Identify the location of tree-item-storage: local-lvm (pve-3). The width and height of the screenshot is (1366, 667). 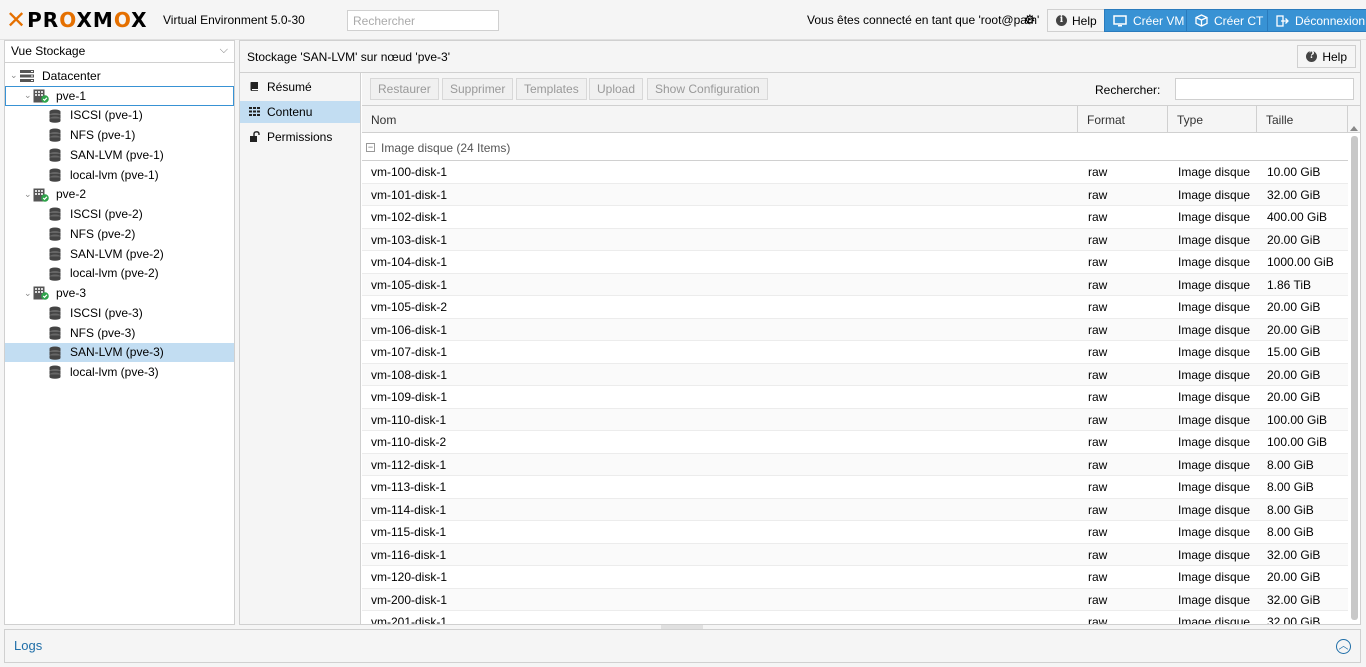
(119, 372).